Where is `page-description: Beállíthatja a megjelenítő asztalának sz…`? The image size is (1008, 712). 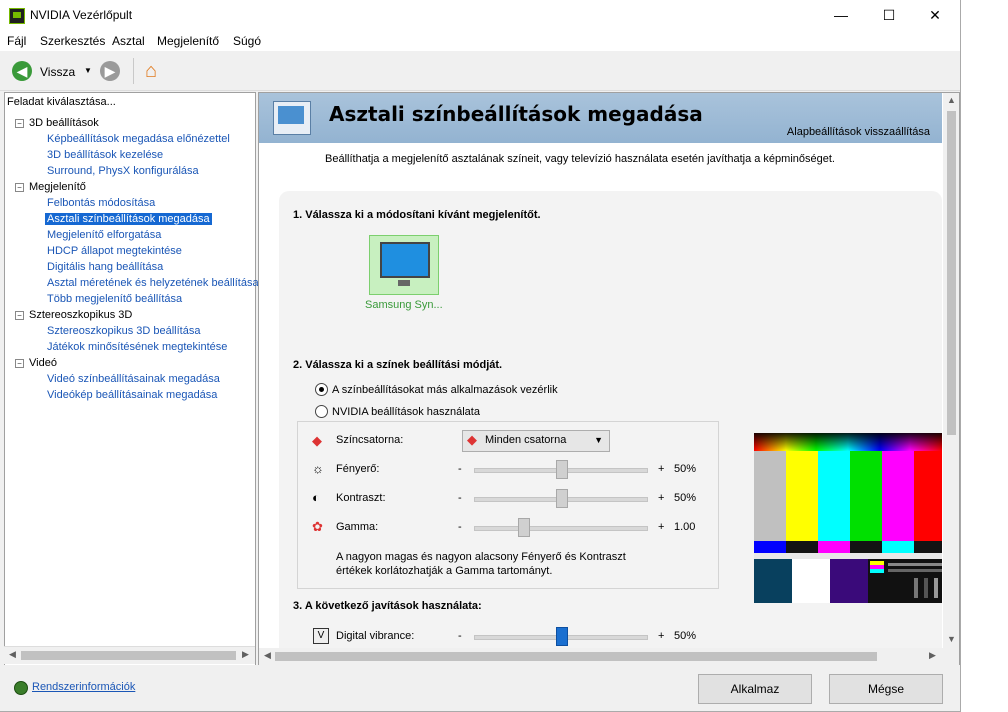 page-description: Beállíthatja a megjelenítő asztalának sz… is located at coordinates (580, 159).